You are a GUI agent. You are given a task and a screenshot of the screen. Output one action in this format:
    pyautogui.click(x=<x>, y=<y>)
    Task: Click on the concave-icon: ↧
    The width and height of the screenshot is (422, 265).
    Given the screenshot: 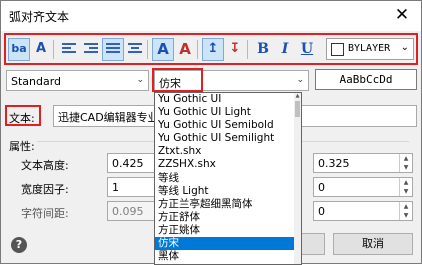 What is the action you would take?
    pyautogui.click(x=235, y=48)
    